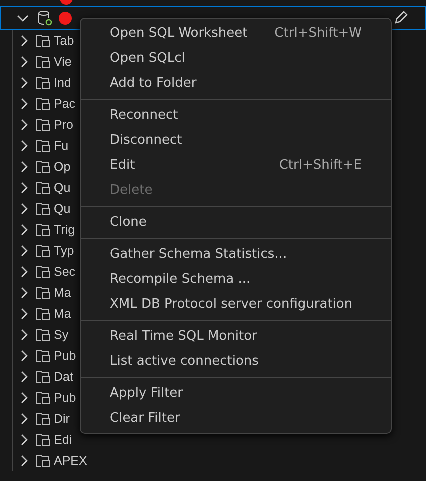 The width and height of the screenshot is (426, 481). I want to click on tree-item-label: Edi, so click(63, 439).